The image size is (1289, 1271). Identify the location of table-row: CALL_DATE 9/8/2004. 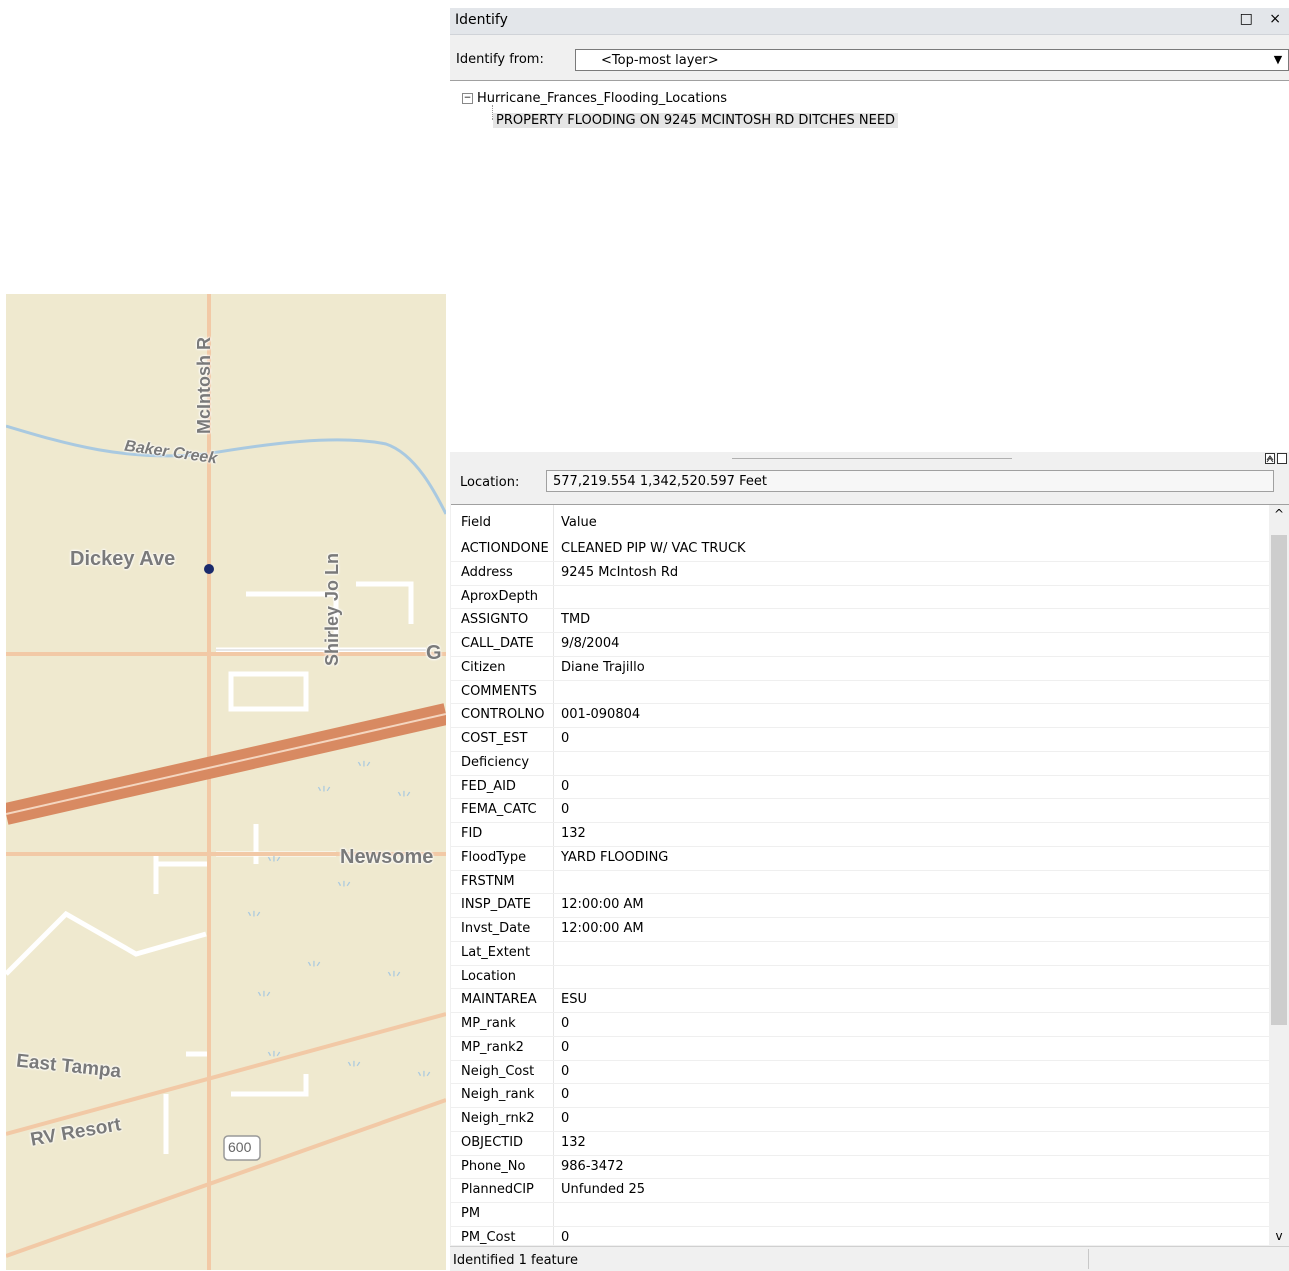
(860, 645).